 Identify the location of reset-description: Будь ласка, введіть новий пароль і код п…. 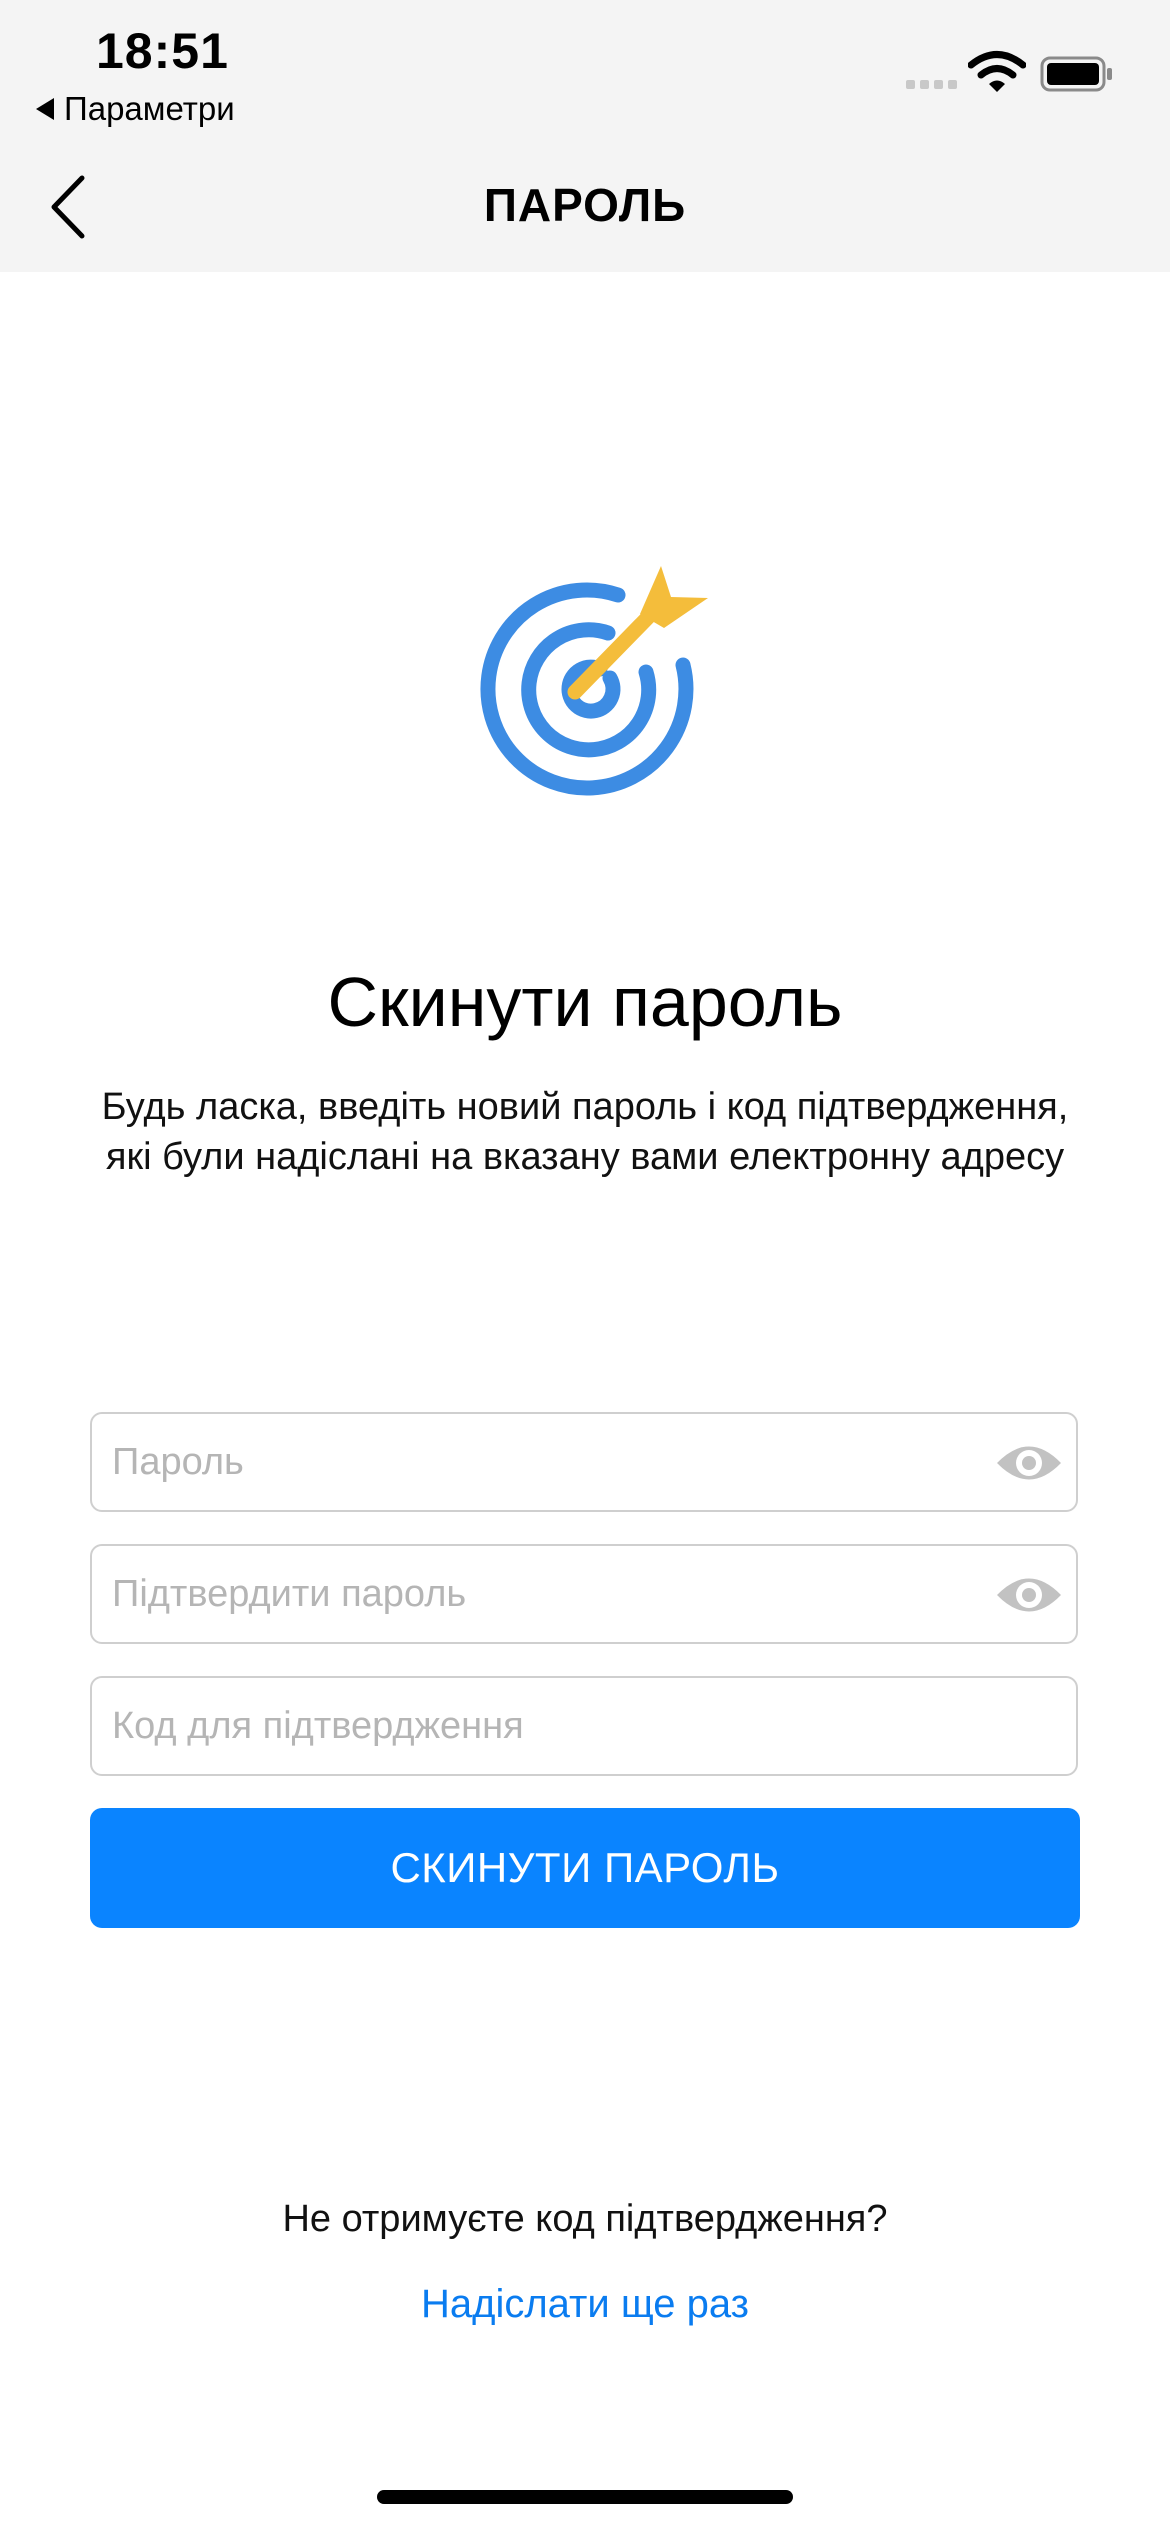
(585, 1132).